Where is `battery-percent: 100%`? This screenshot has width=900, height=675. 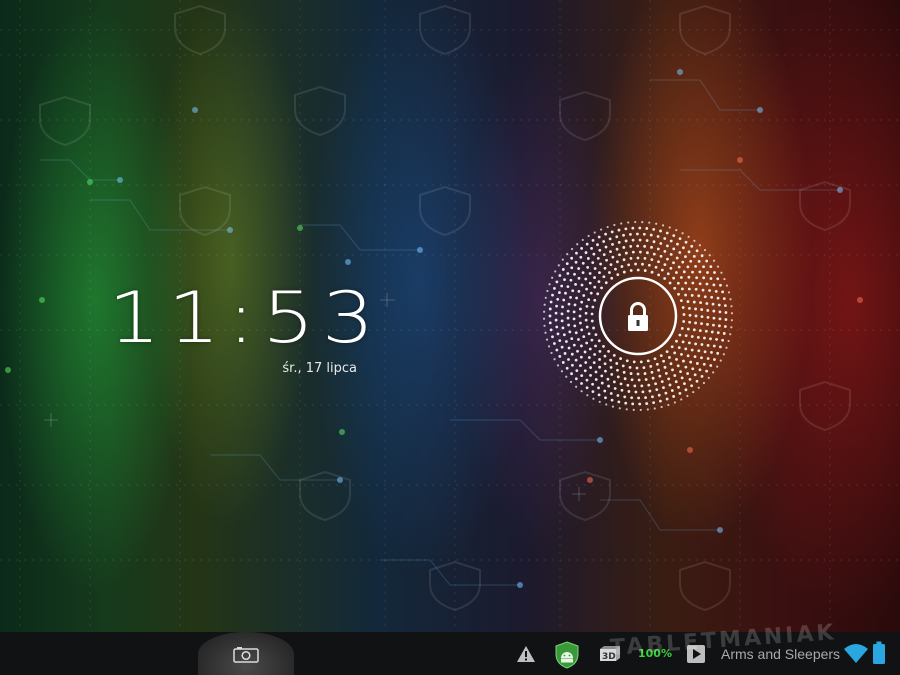
battery-percent: 100% is located at coordinates (655, 653).